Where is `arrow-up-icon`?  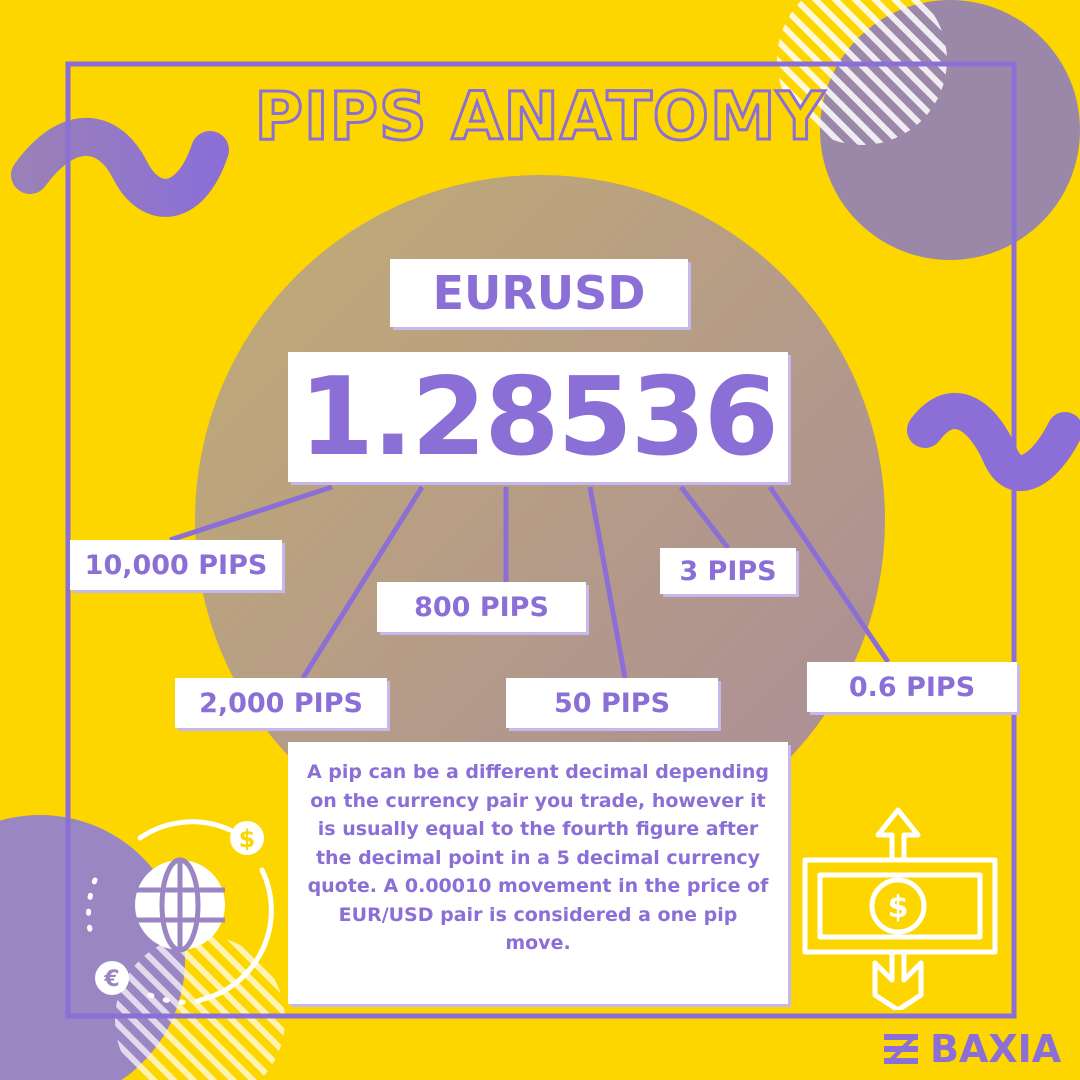
arrow-up-icon is located at coordinates (898, 835).